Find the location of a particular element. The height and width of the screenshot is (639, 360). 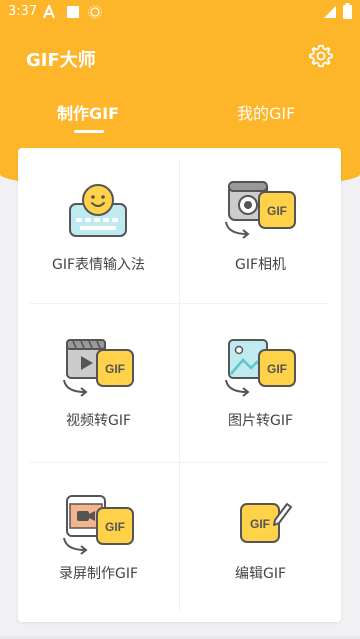

video-to-gif-icon: GIF is located at coordinates (98, 368).